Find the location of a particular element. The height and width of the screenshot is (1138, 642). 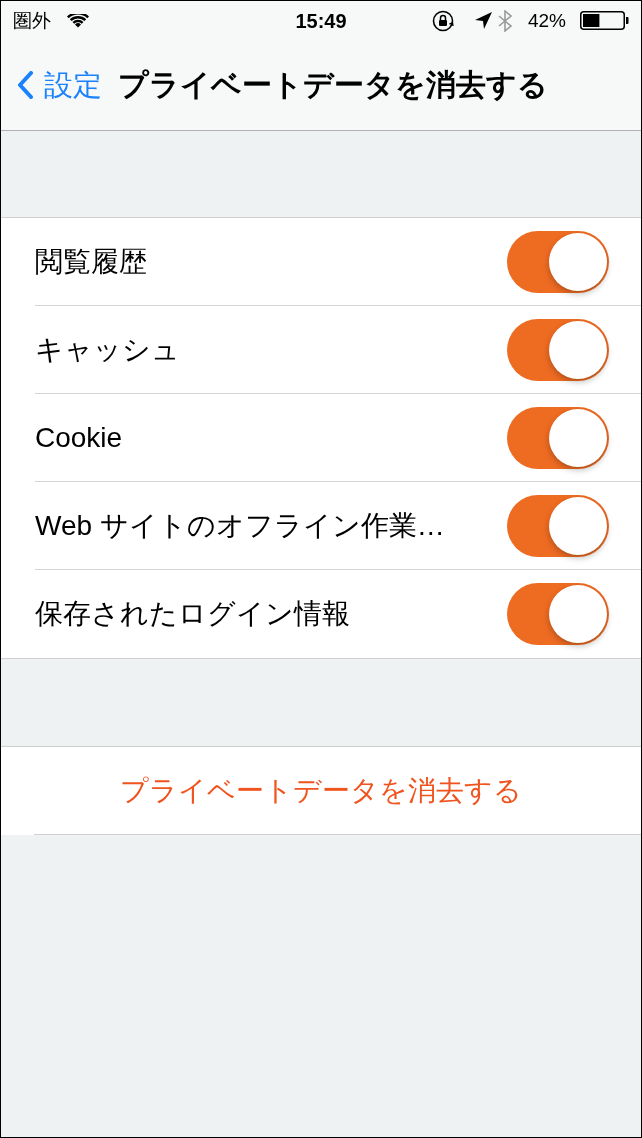

rotation-lock-icon is located at coordinates (443, 20).